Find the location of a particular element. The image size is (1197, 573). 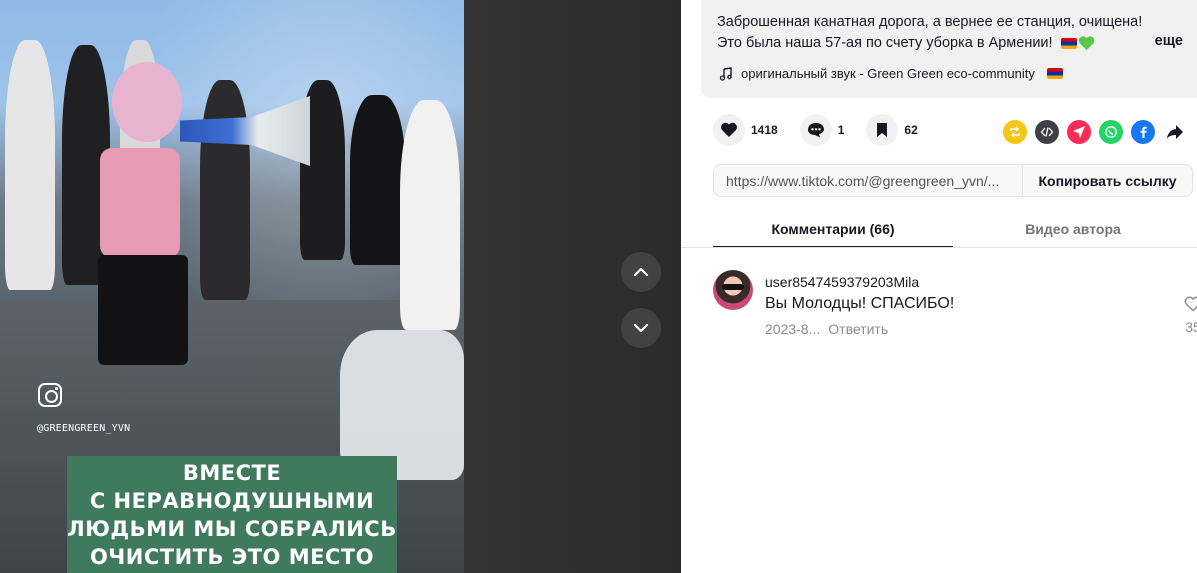

heart-icon is located at coordinates (729, 129).